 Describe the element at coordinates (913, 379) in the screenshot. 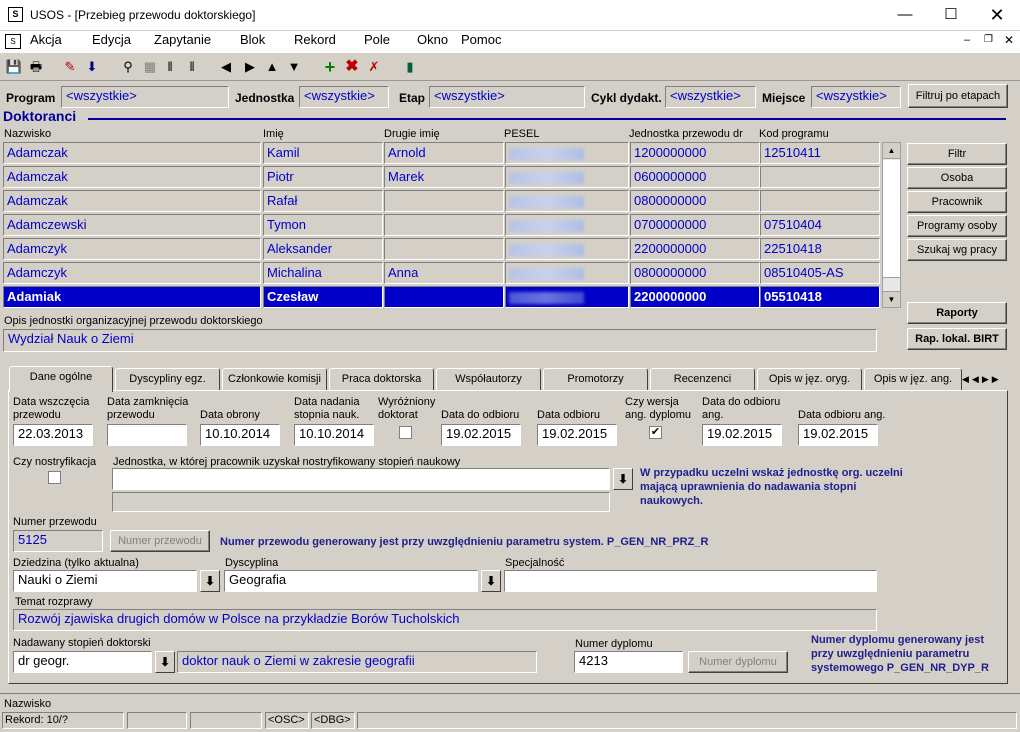

I see `tab-opis-ang: Opis w jęz. ang.` at that location.